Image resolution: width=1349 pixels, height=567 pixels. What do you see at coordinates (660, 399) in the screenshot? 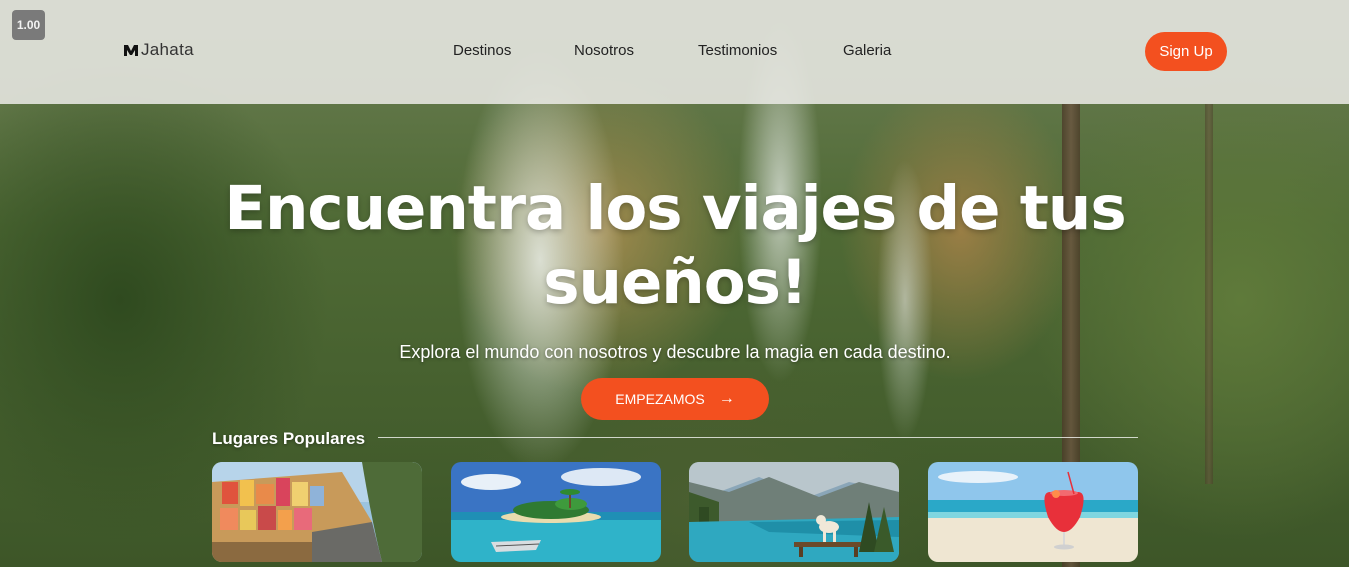
I see `cta-label: EMPEZAMOS` at bounding box center [660, 399].